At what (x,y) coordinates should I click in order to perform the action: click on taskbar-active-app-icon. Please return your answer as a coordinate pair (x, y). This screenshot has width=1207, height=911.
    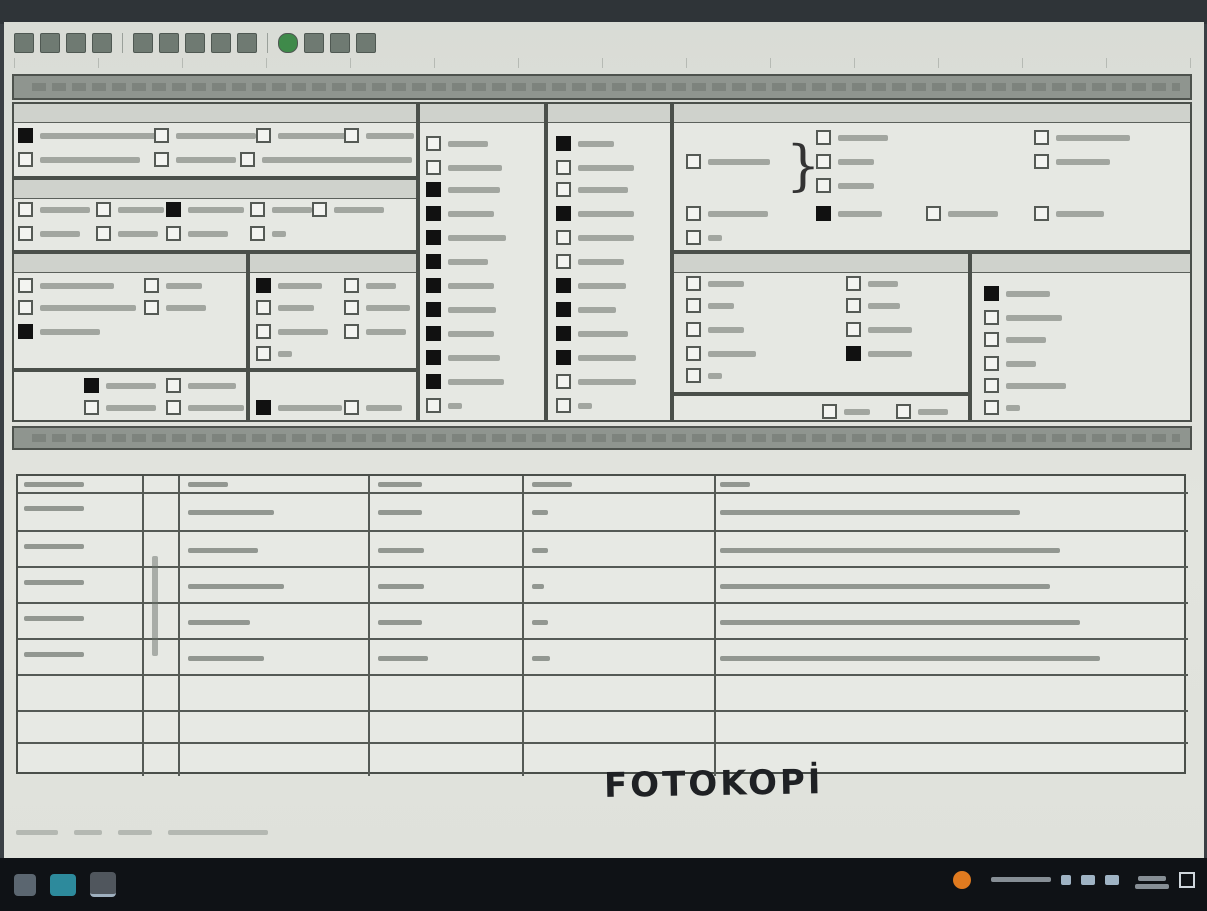
    Looking at the image, I should click on (103, 884).